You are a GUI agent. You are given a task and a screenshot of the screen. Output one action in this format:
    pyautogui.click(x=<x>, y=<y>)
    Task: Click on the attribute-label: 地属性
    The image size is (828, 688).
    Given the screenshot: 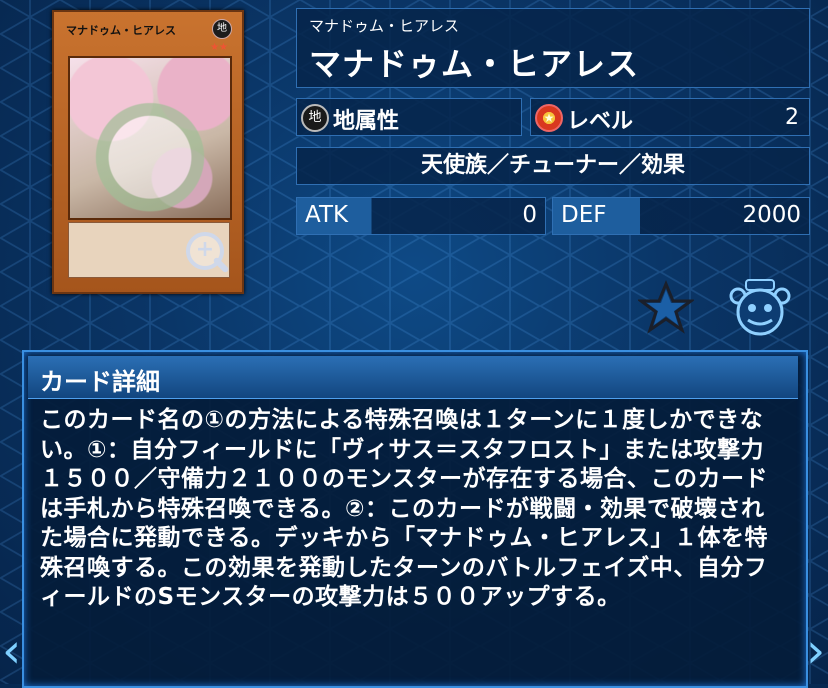 What is the action you would take?
    pyautogui.click(x=366, y=121)
    